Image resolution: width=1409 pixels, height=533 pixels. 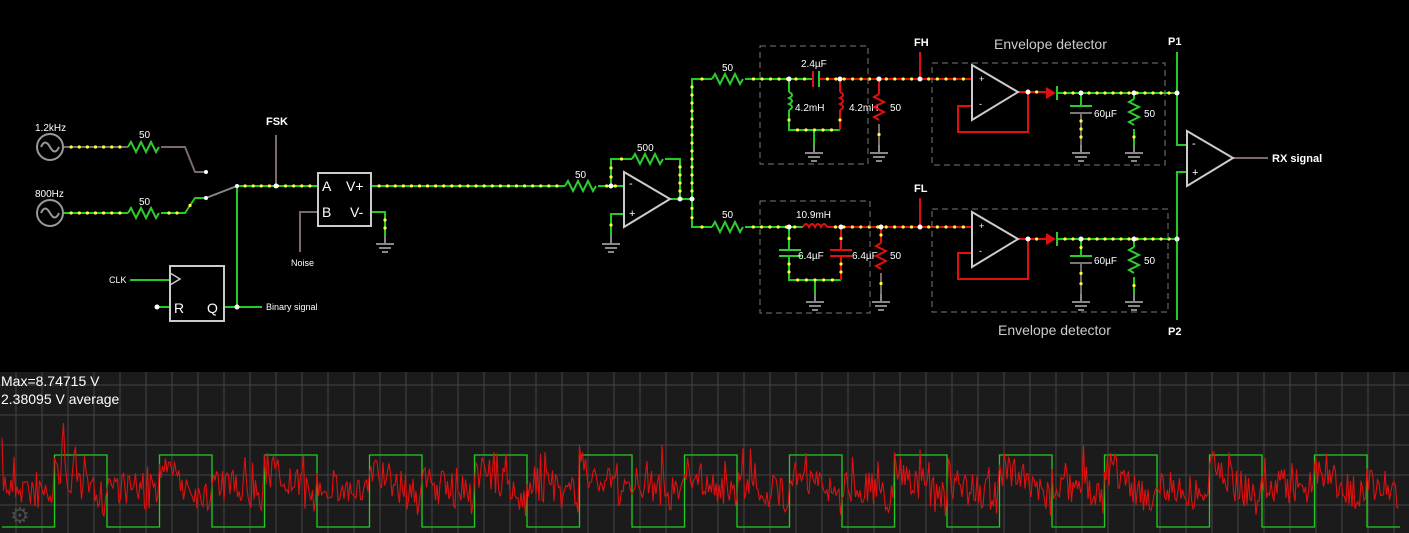 What do you see at coordinates (277, 122) in the screenshot?
I see `fsk-label: FSK` at bounding box center [277, 122].